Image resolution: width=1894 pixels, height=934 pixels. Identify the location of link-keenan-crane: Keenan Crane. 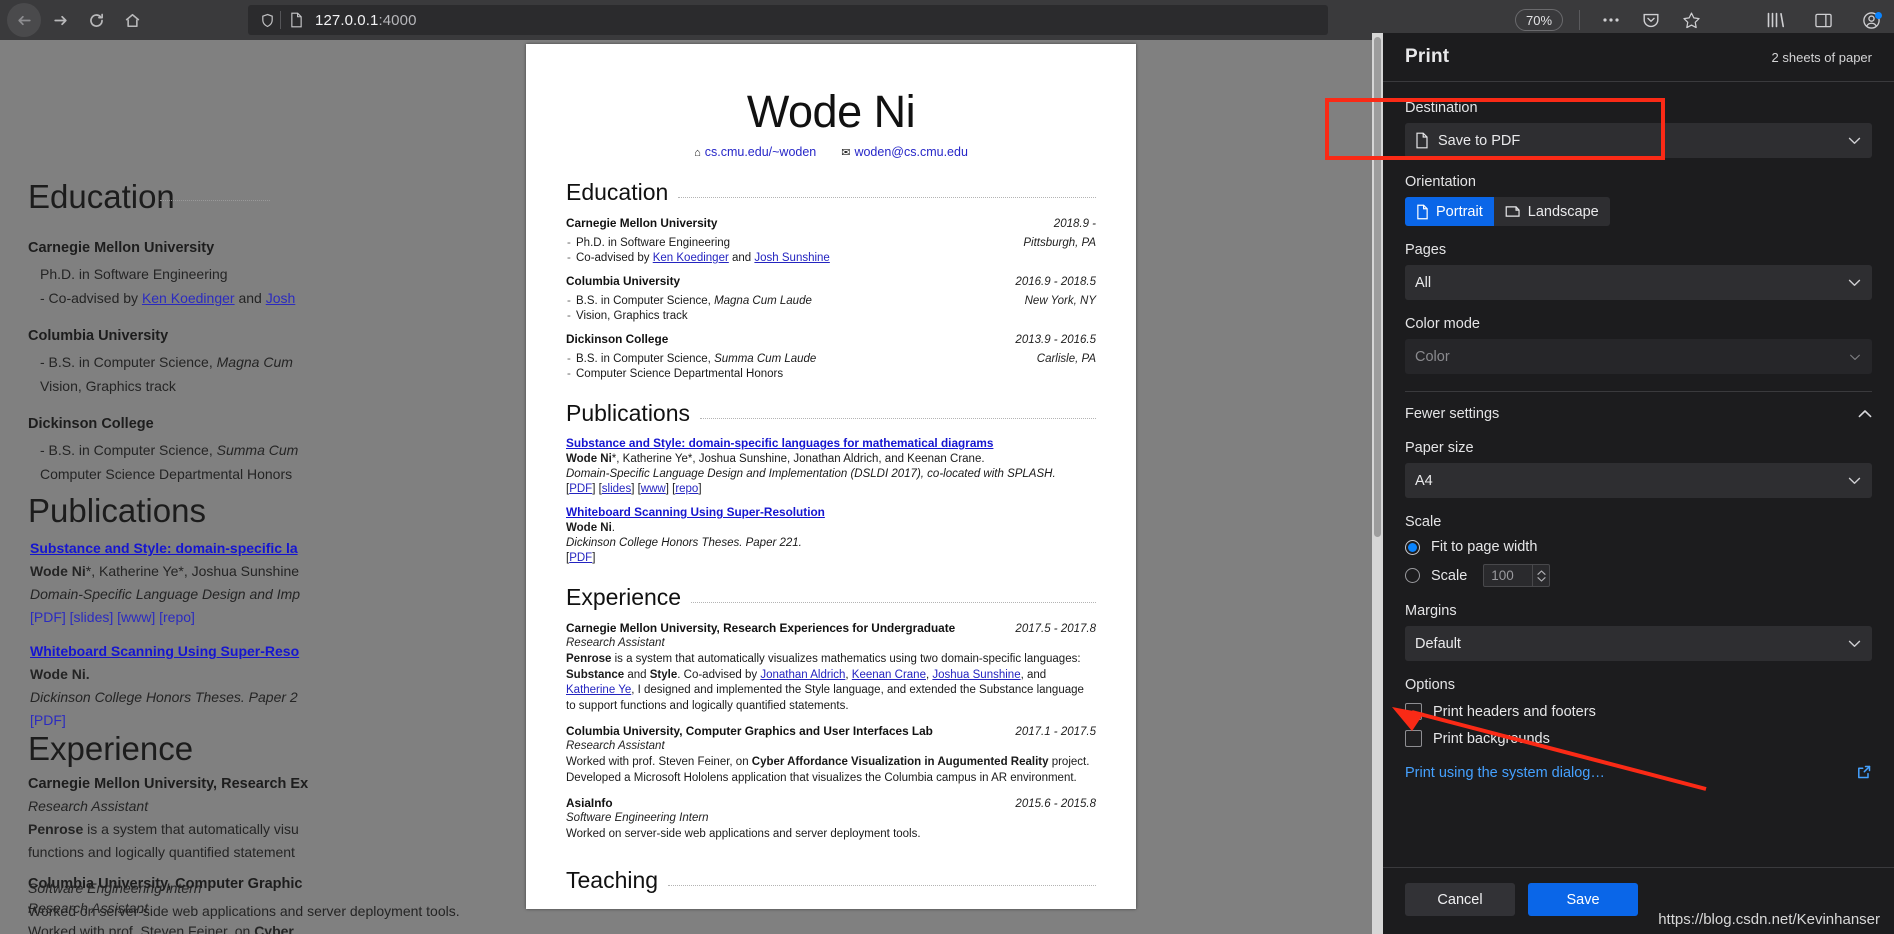
(889, 675).